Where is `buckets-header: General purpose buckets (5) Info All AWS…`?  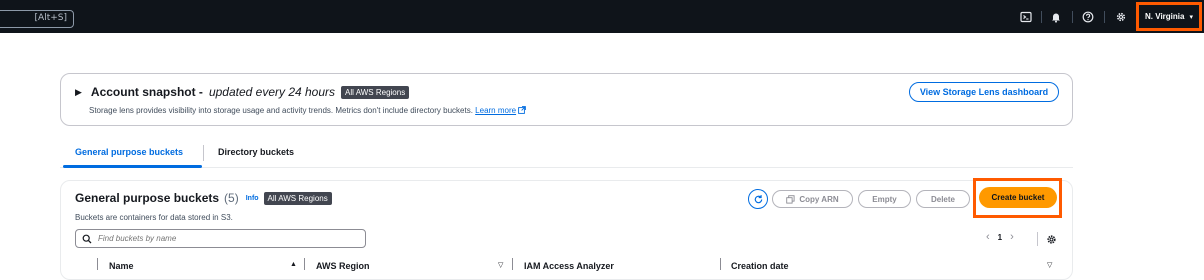
buckets-header: General purpose buckets (5) Info All AWS… is located at coordinates (203, 198).